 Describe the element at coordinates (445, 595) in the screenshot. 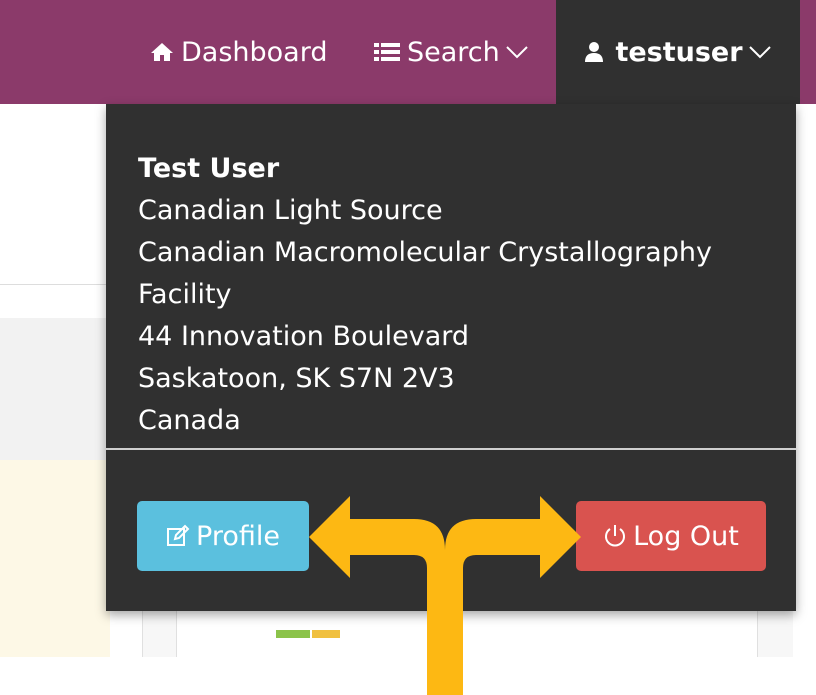

I see `annotation-arrow-icon` at that location.